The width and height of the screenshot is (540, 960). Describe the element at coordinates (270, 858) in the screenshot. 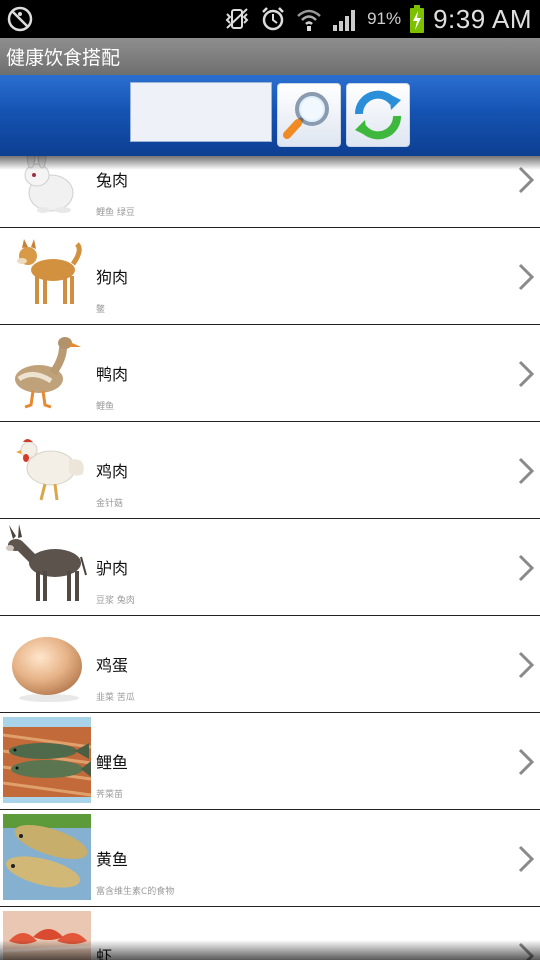

I see `list-item: 黄鱼 富含维生素C的食物` at that location.